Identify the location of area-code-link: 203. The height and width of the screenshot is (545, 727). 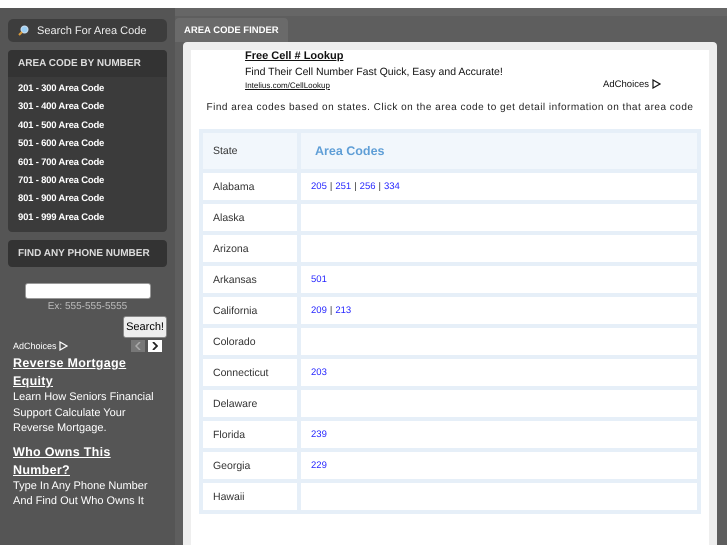
(319, 372).